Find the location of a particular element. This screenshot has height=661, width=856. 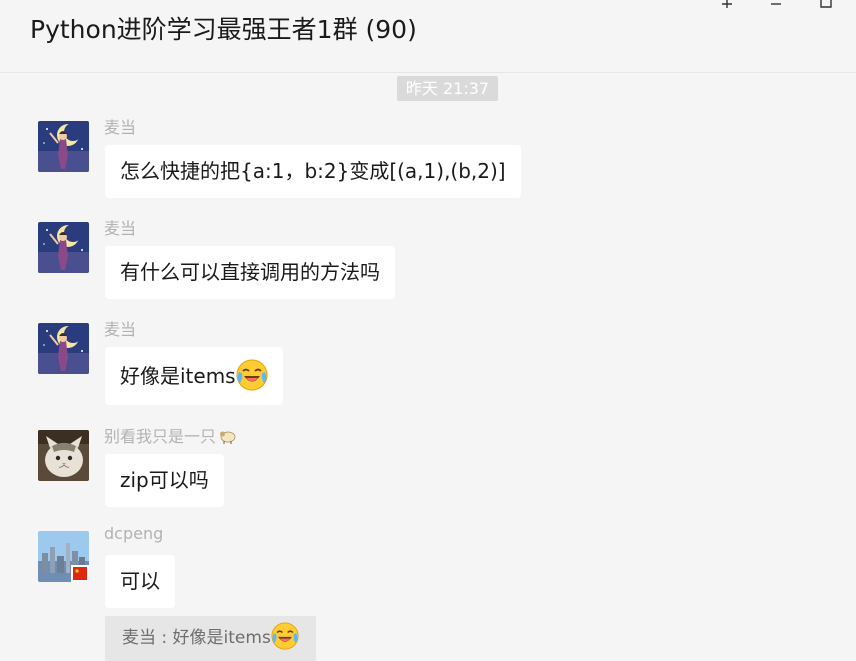

message-bubble: 好像是items is located at coordinates (194, 376).